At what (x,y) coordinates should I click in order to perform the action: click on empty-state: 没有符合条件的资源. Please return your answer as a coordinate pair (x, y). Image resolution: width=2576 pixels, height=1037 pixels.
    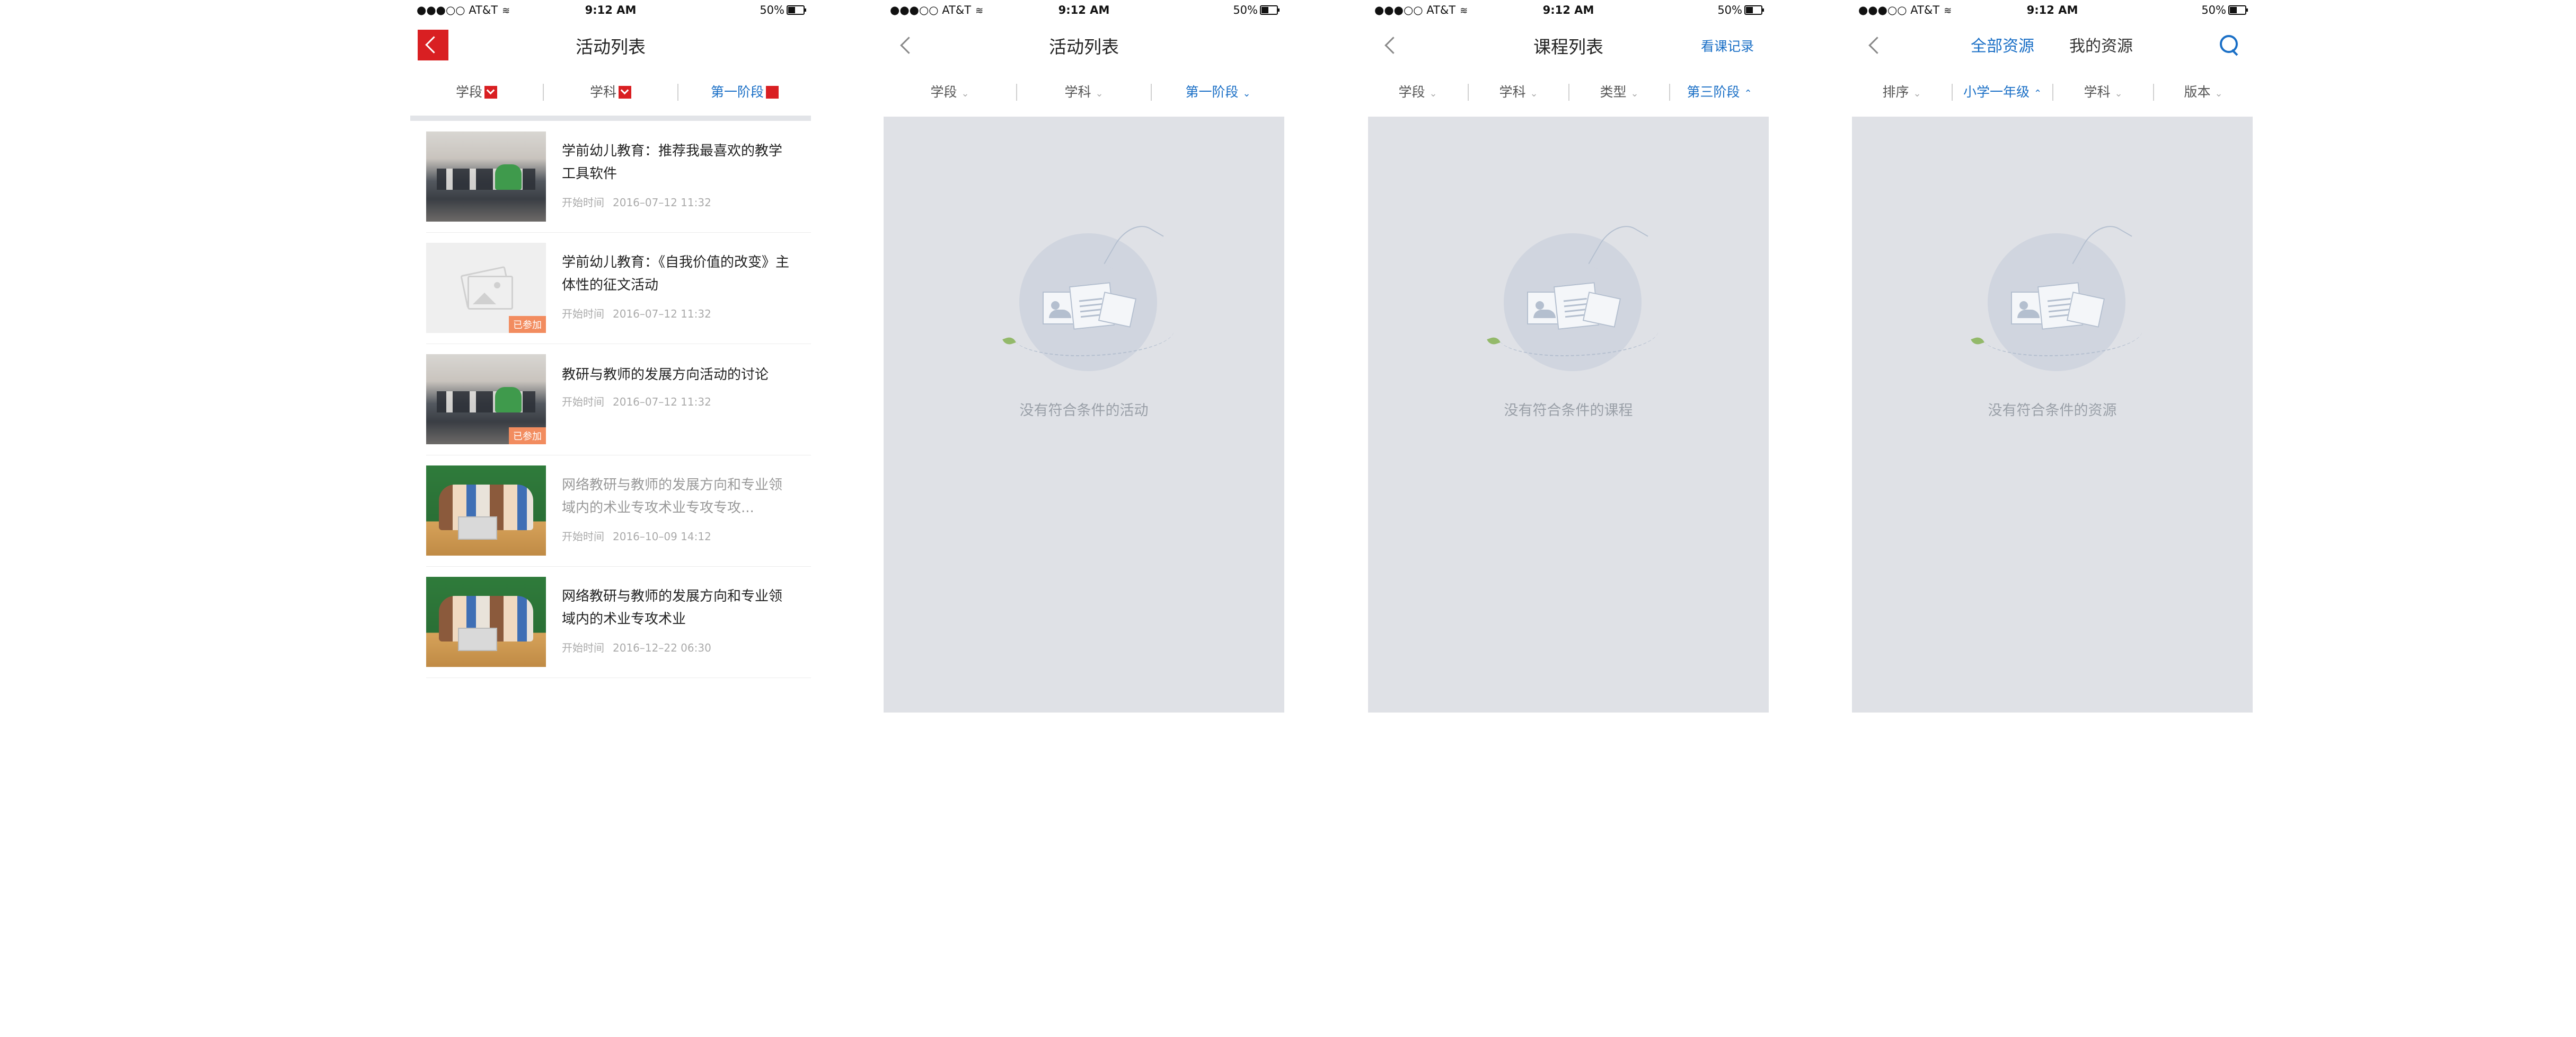
    Looking at the image, I should click on (2052, 415).